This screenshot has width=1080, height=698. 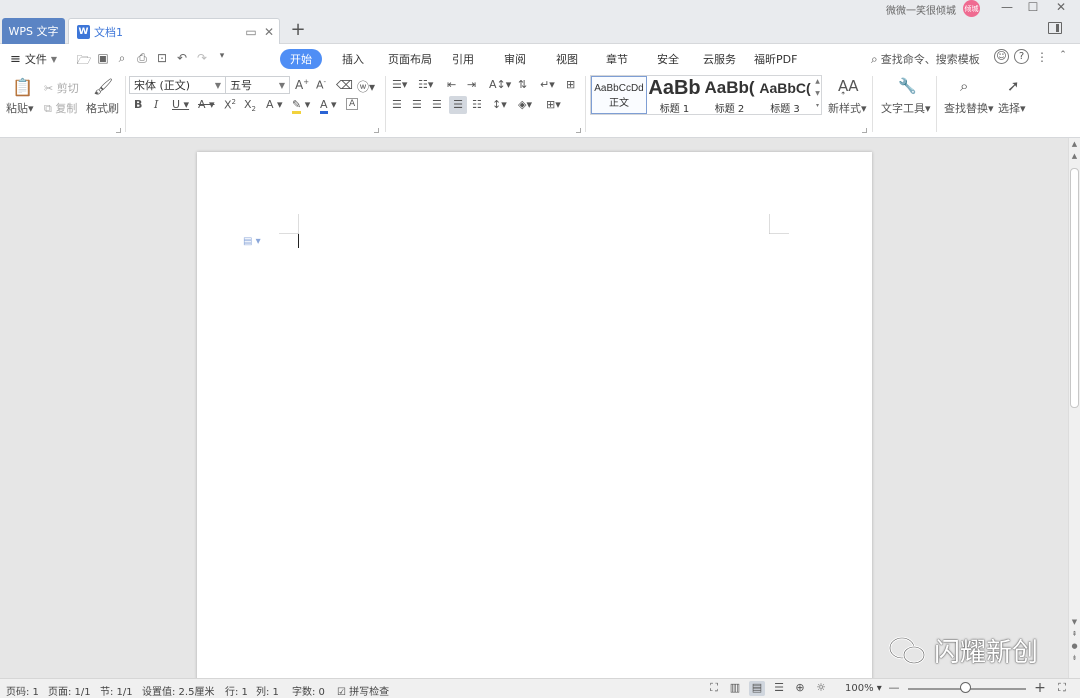 I want to click on align-center-button: ☰, so click(x=417, y=104).